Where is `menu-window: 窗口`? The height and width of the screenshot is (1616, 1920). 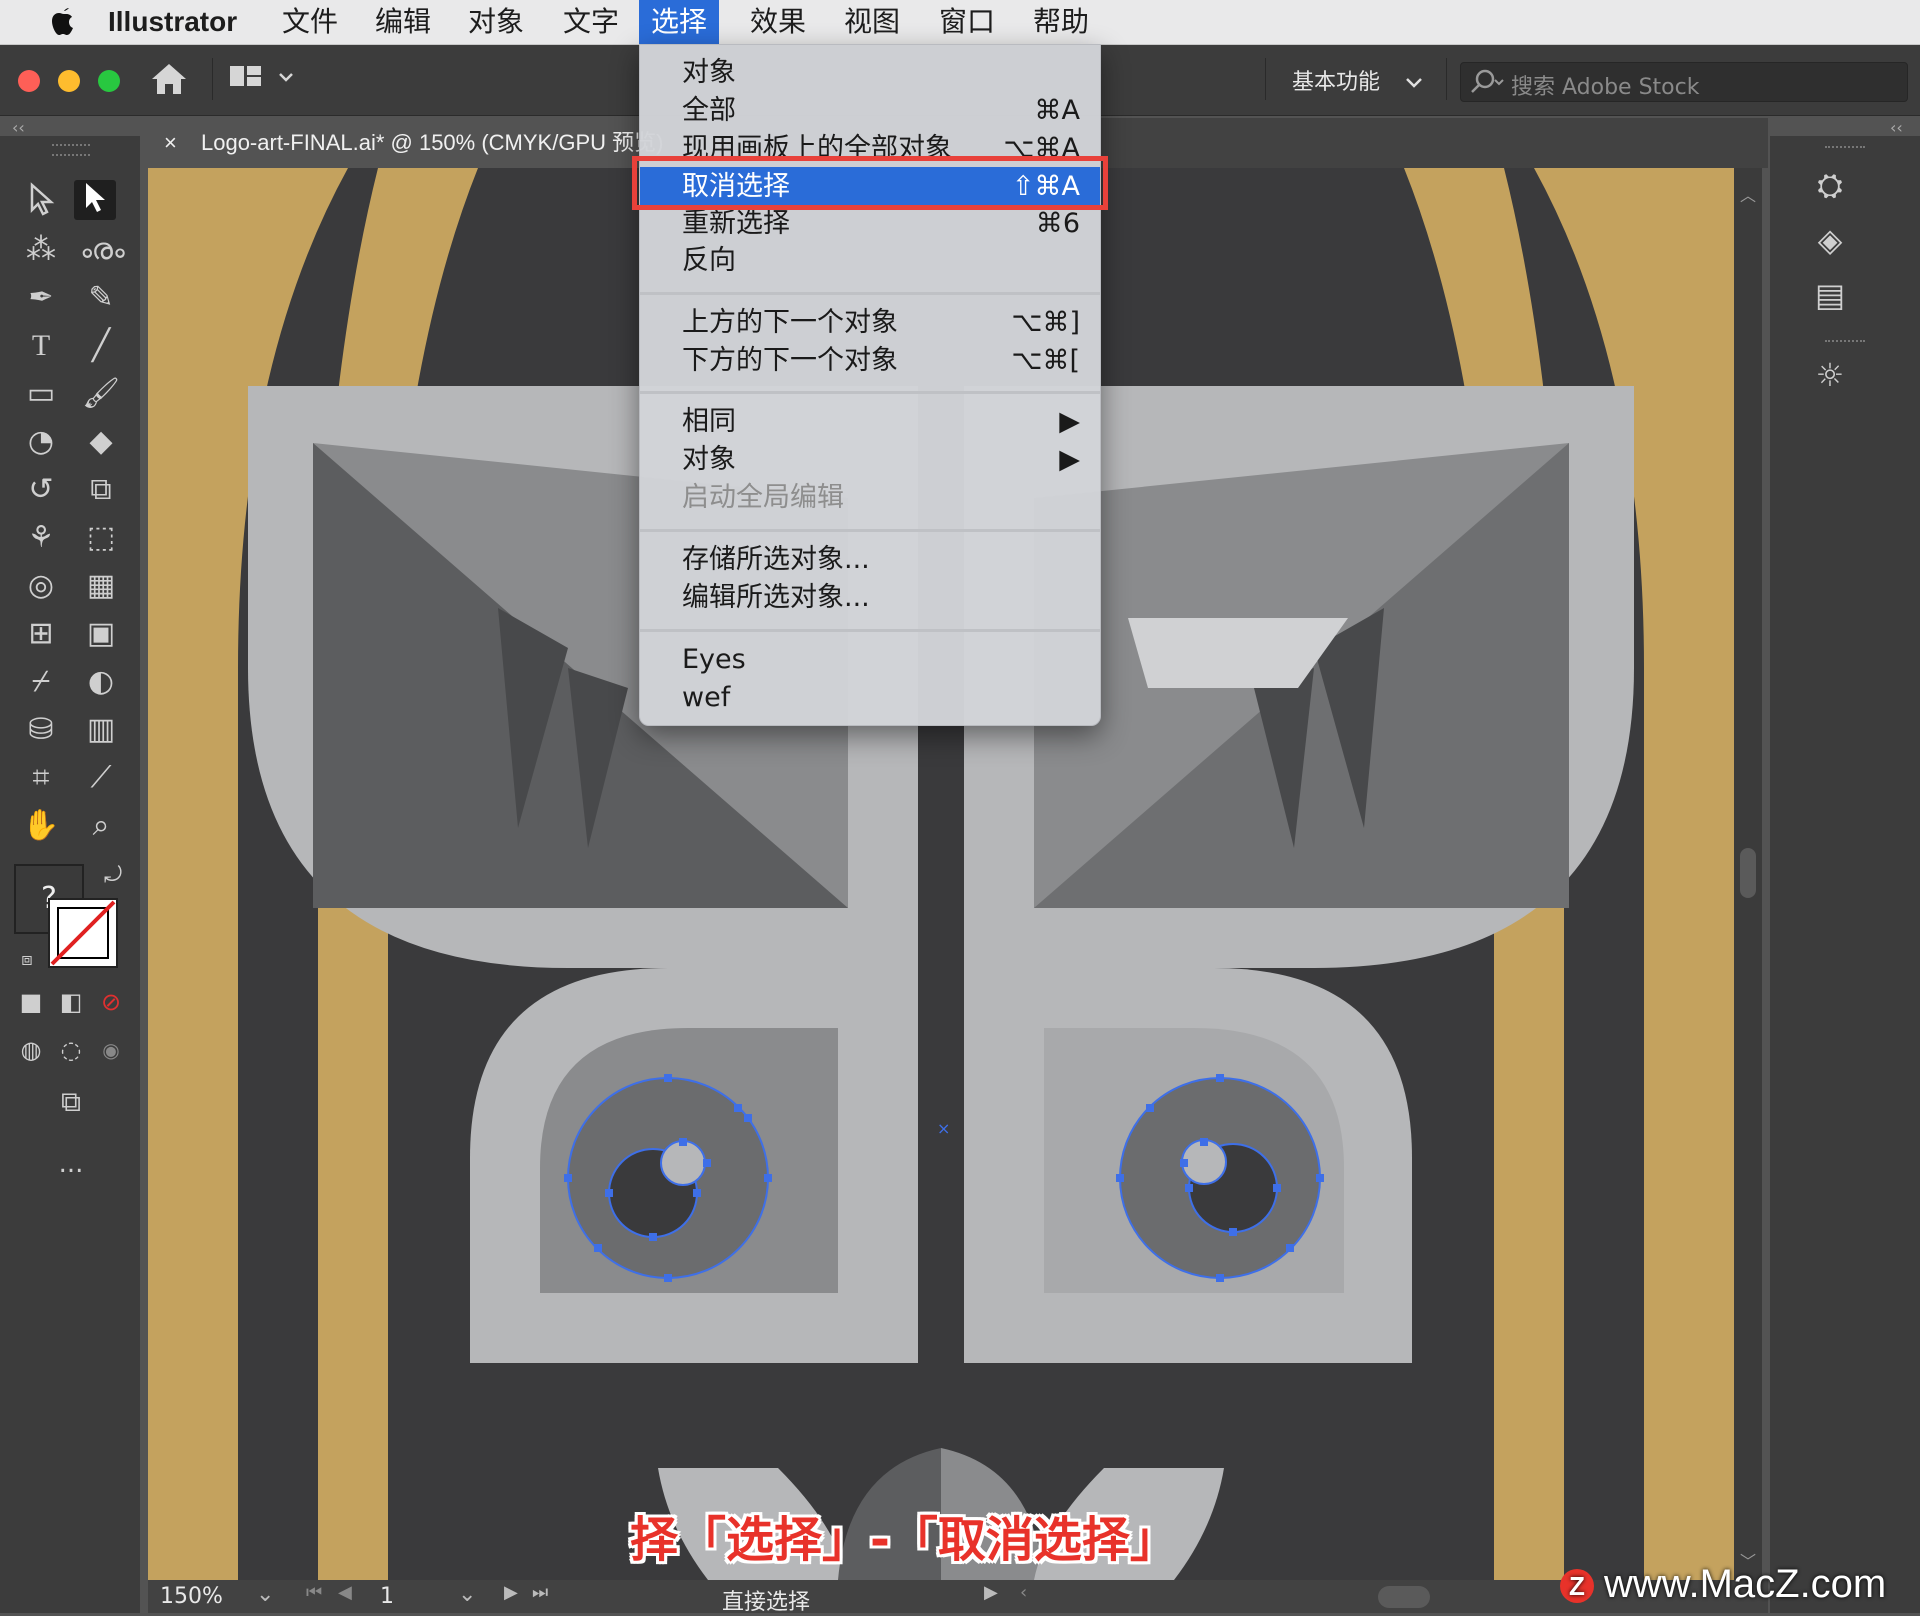
menu-window: 窗口 is located at coordinates (967, 22).